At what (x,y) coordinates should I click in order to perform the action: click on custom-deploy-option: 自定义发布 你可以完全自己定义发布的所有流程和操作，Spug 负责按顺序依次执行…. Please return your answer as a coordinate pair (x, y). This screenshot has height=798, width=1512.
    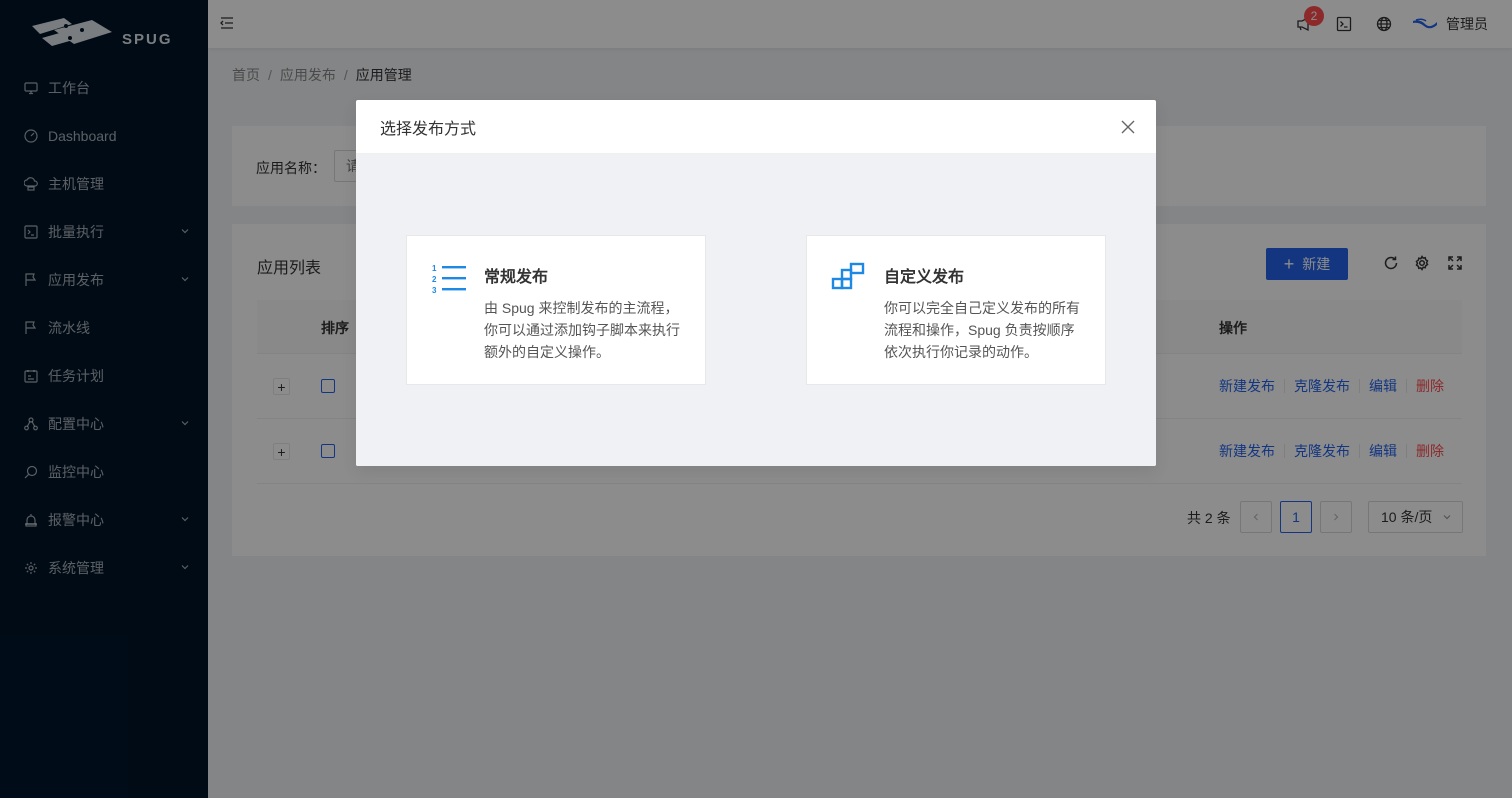
    Looking at the image, I should click on (956, 310).